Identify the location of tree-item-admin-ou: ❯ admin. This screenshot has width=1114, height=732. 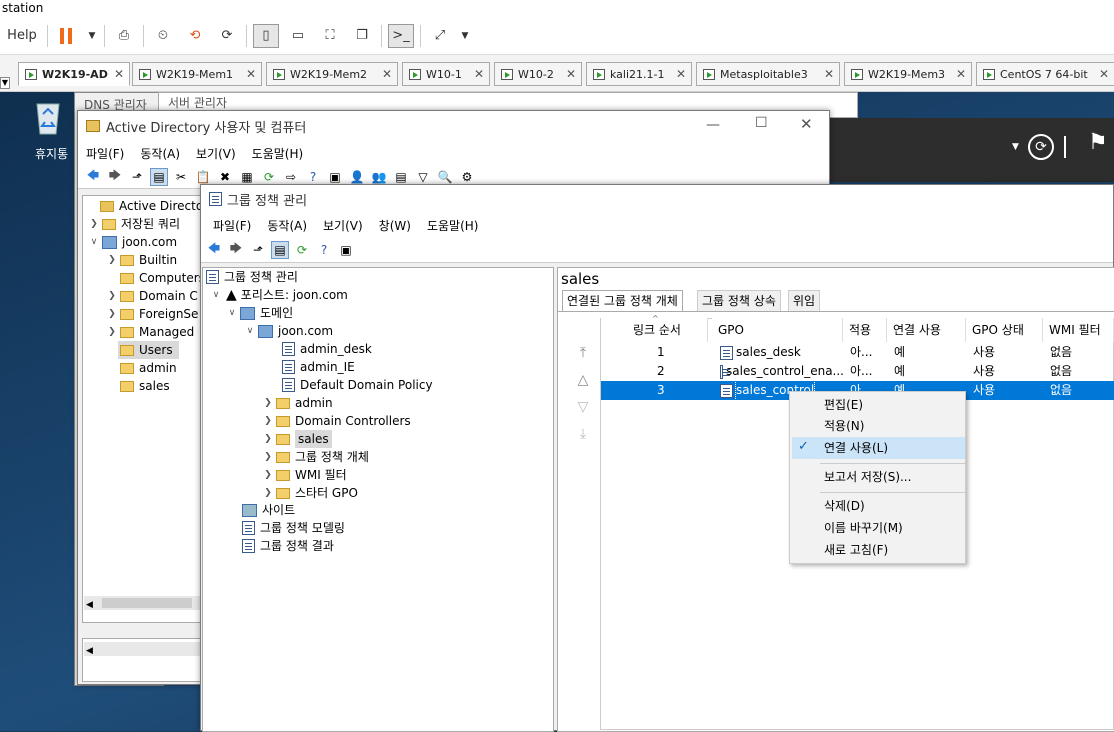
(297, 403).